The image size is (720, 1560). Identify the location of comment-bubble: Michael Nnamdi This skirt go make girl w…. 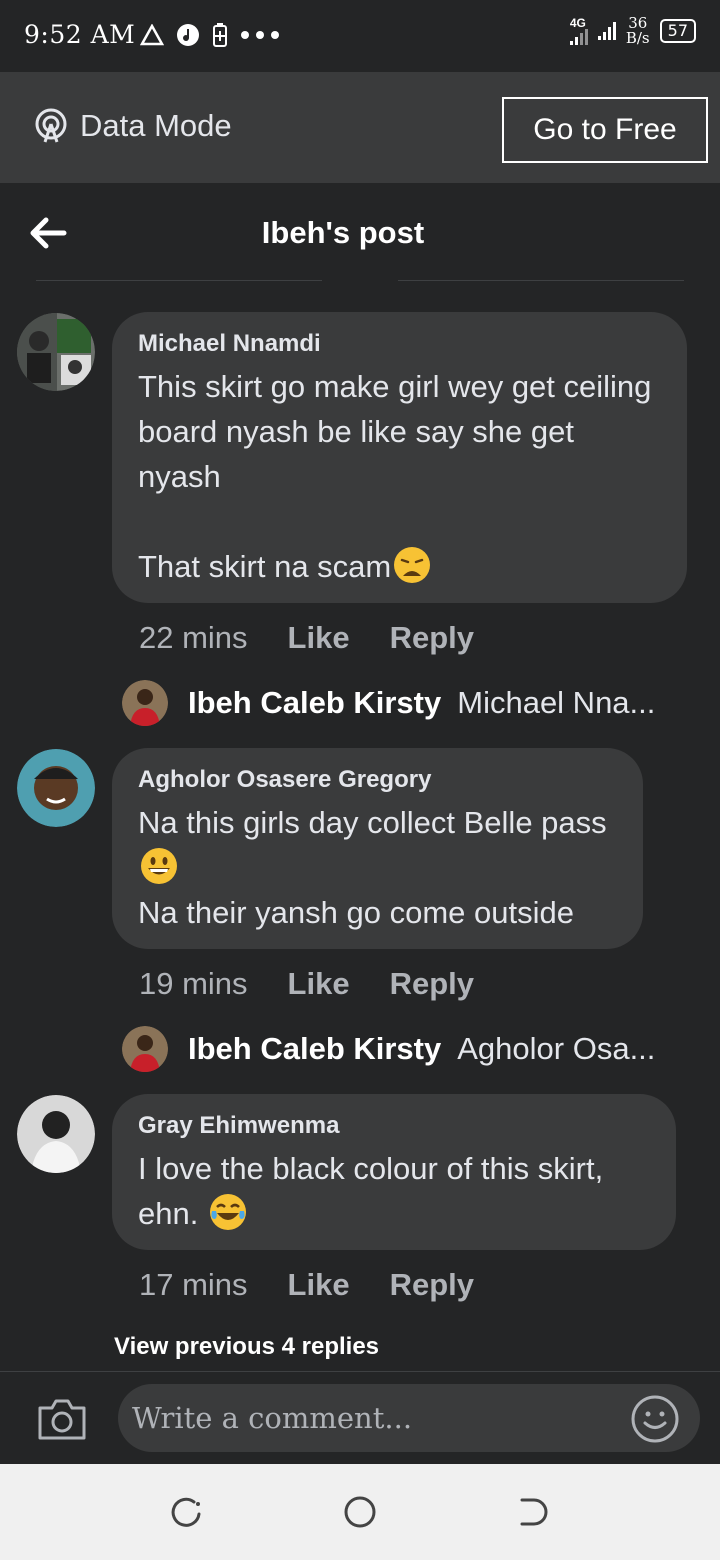
(399, 457).